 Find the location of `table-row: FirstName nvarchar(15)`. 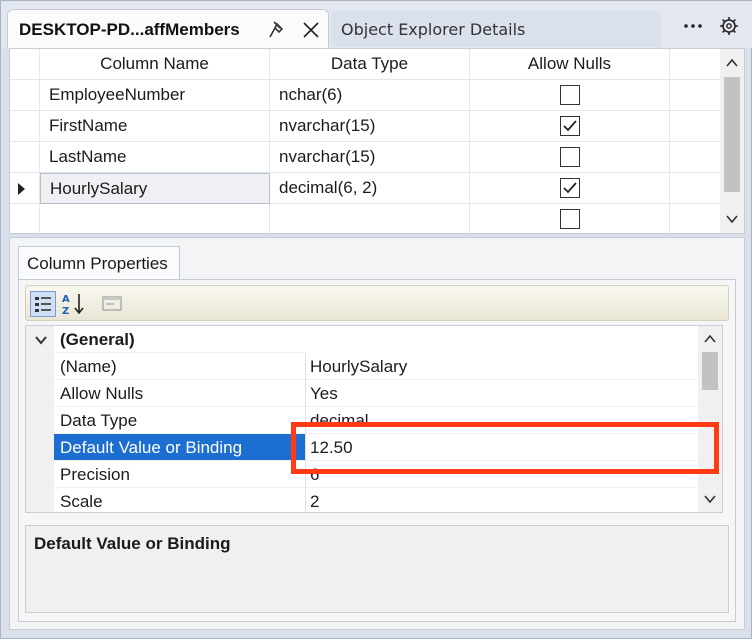

table-row: FirstName nvarchar(15) is located at coordinates (365, 126).